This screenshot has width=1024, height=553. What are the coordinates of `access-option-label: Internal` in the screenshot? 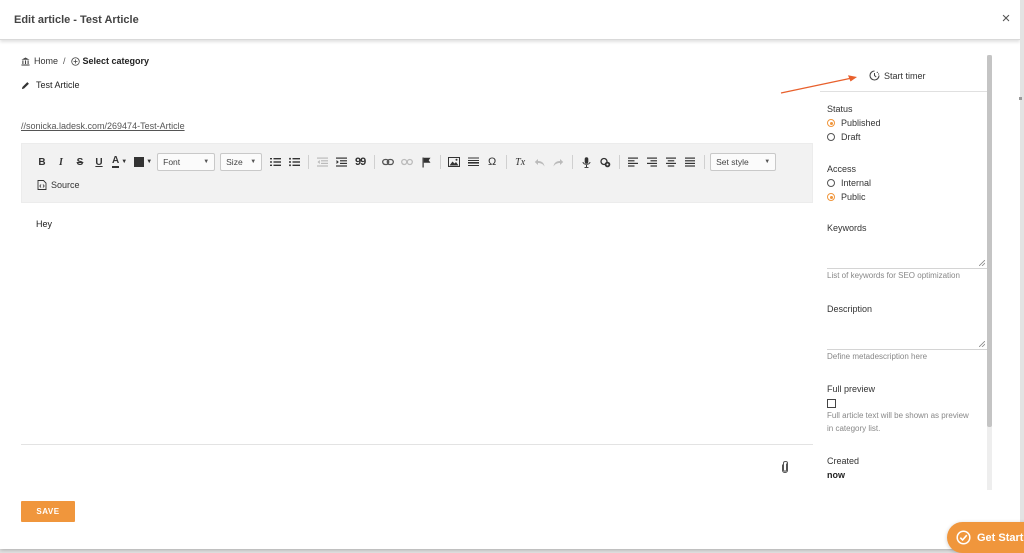 It's located at (856, 183).